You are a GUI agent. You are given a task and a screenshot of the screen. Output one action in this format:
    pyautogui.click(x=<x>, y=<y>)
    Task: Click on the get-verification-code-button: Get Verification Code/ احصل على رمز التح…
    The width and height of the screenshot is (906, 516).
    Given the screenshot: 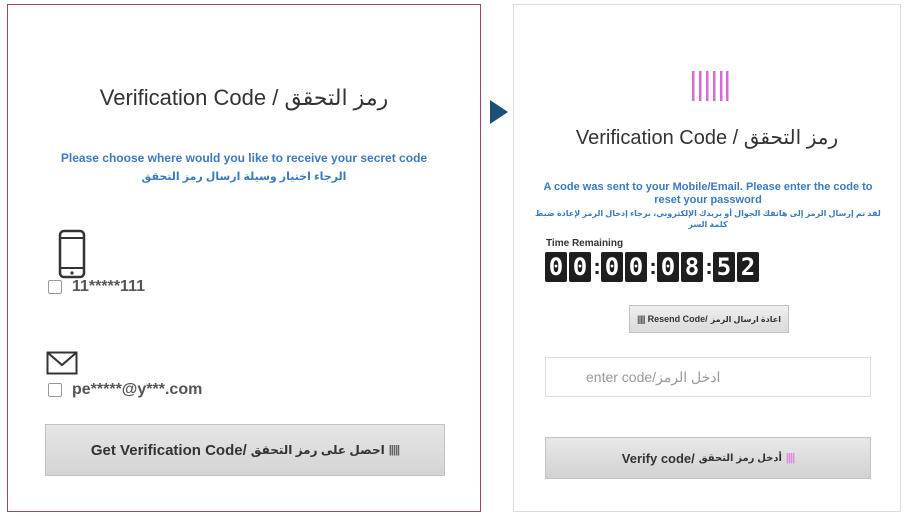 What is the action you would take?
    pyautogui.click(x=245, y=450)
    